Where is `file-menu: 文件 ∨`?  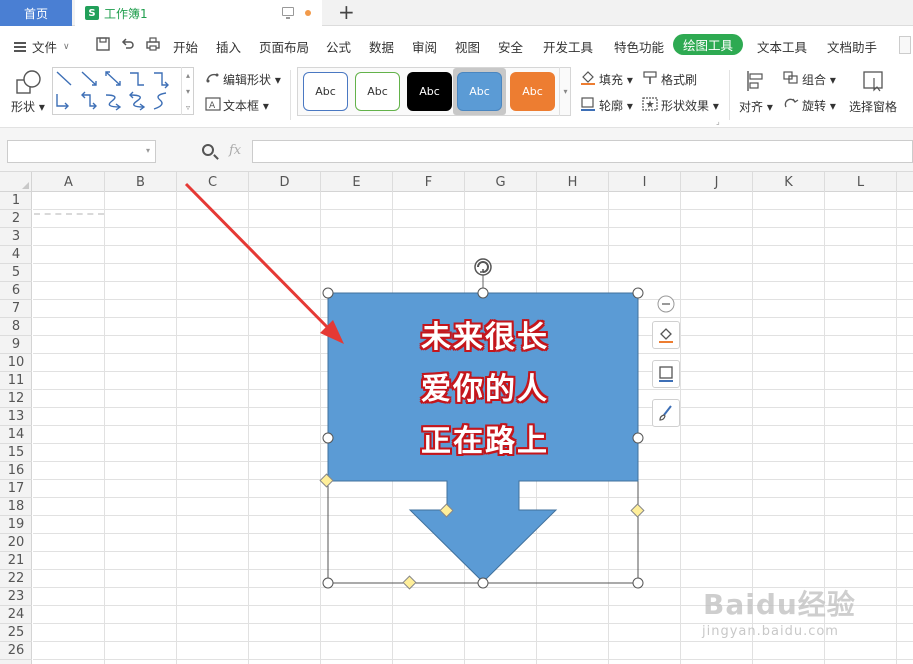
file-menu: 文件 ∨ is located at coordinates (42, 46).